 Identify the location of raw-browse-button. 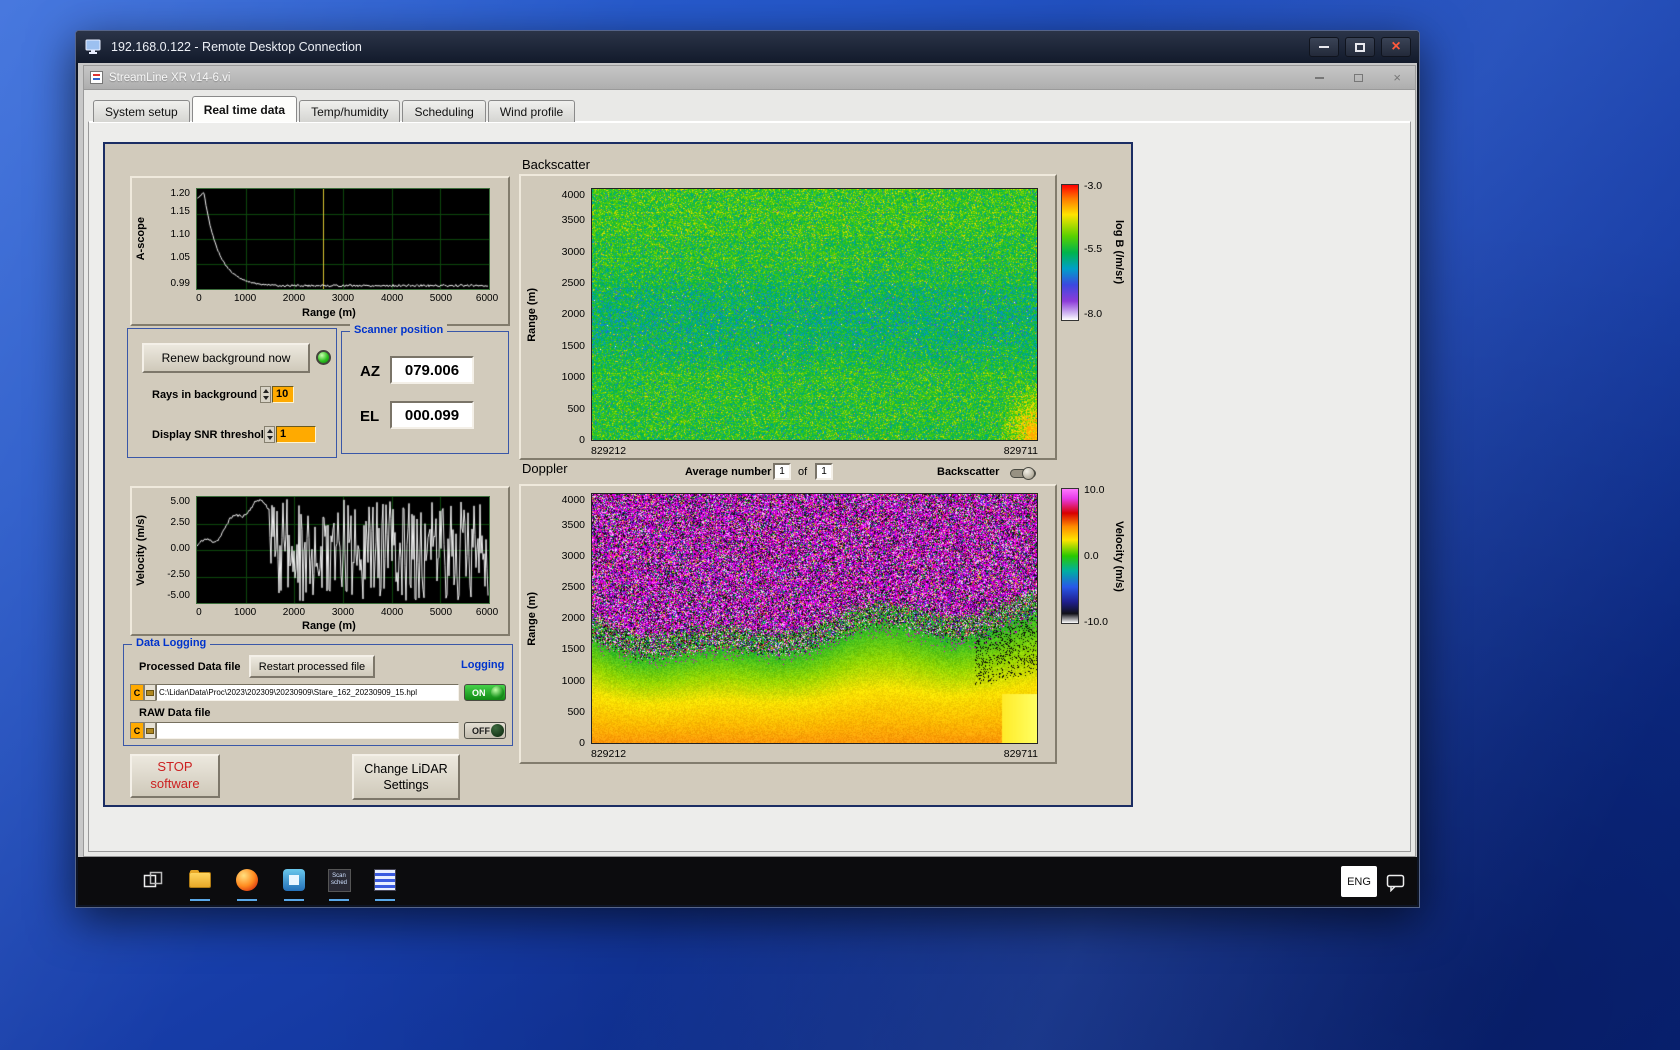
(150, 730).